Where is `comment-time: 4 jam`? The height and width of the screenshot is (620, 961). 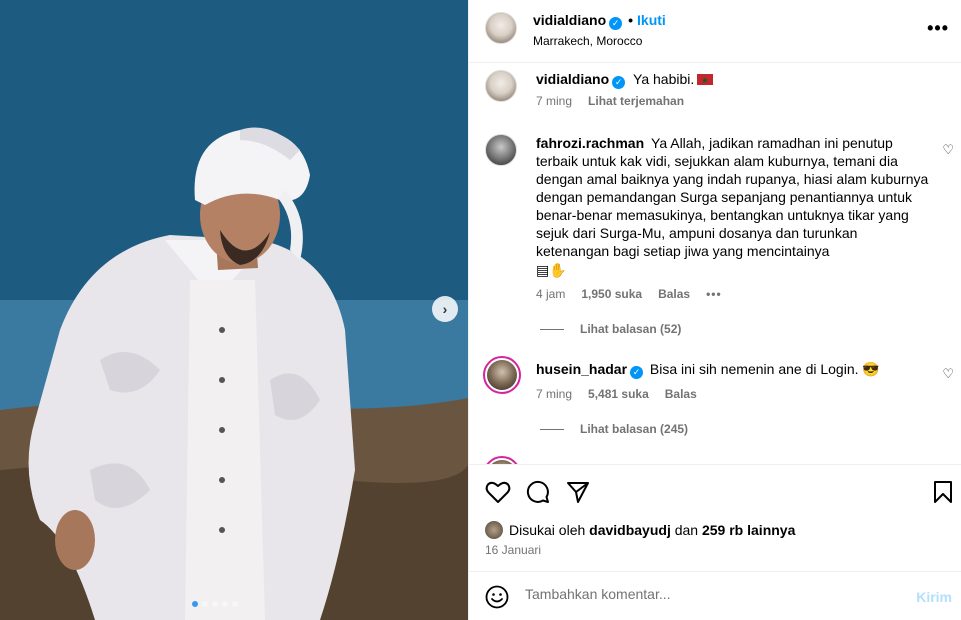
comment-time: 4 jam is located at coordinates (550, 294).